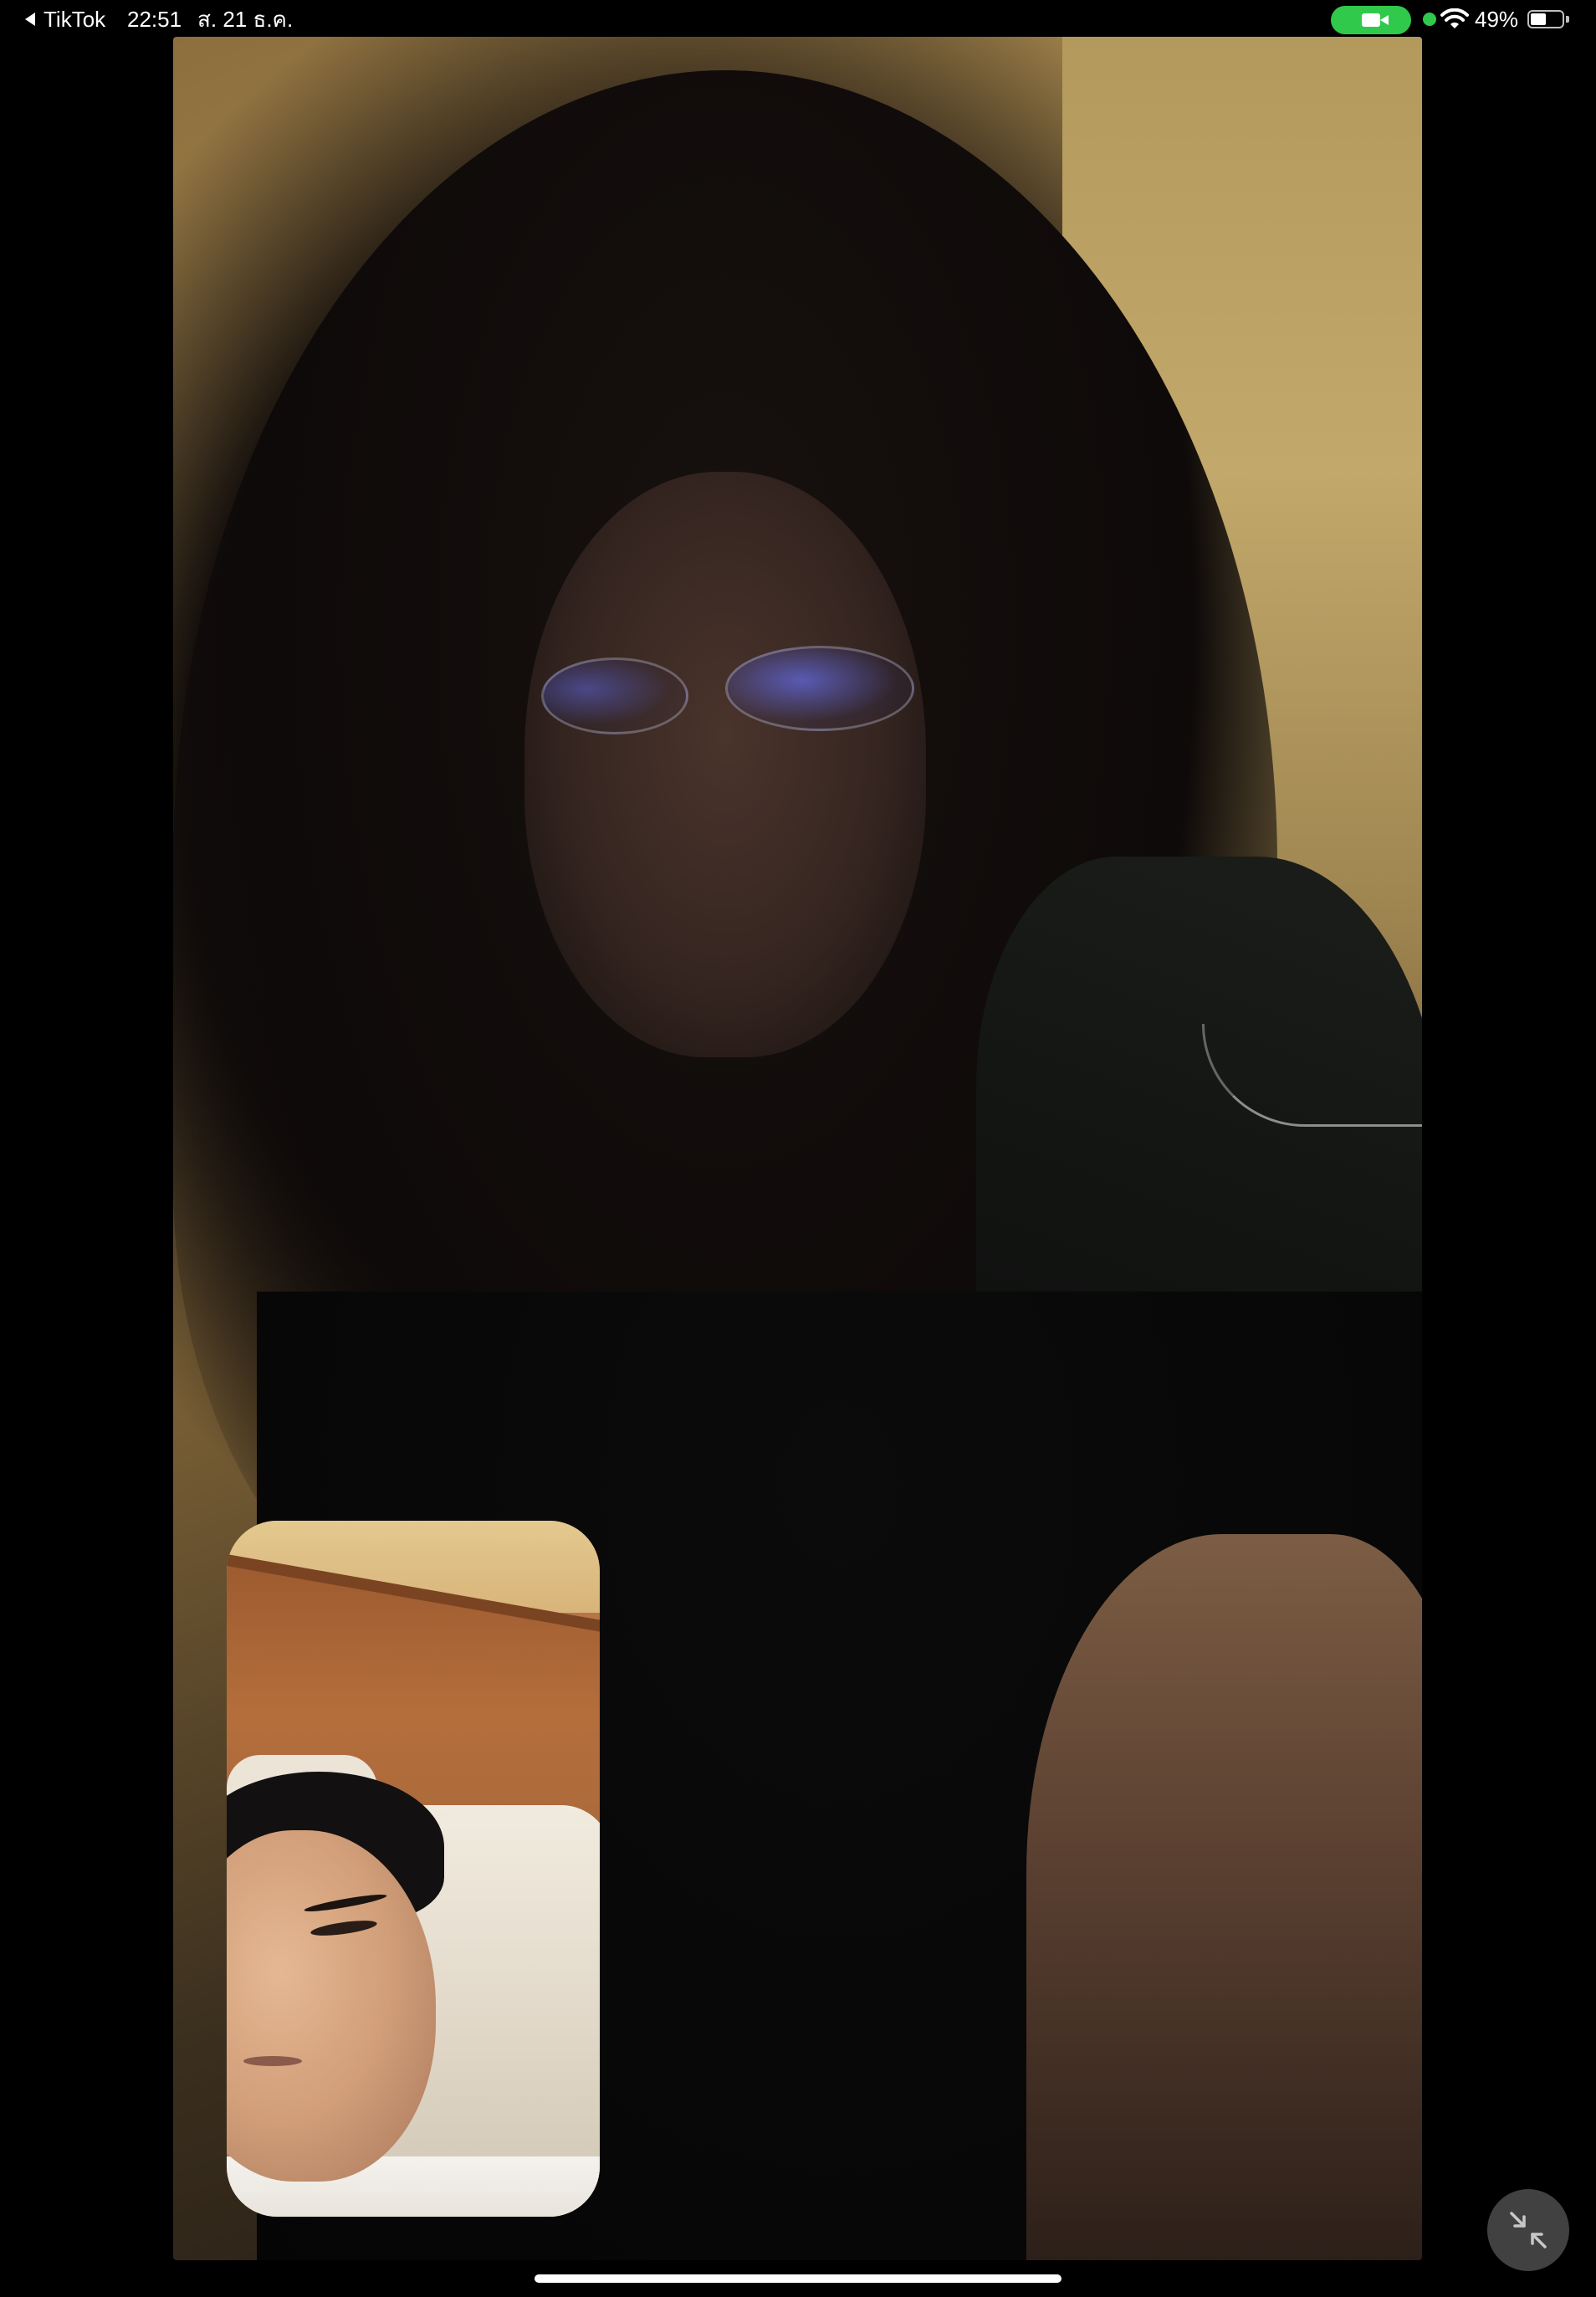 The image size is (1596, 2297). Describe the element at coordinates (273, 2061) in the screenshot. I see `self-view-mouth` at that location.